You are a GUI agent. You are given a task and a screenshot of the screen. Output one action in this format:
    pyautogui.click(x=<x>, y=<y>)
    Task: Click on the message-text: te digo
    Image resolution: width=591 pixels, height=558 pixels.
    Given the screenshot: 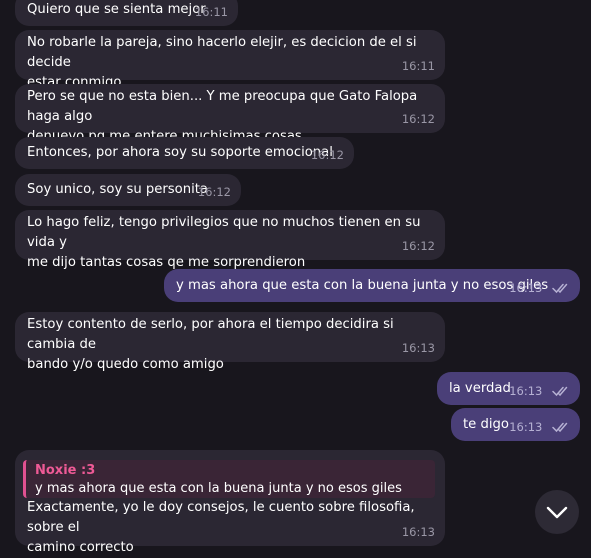 What is the action you would take?
    pyautogui.click(x=486, y=424)
    